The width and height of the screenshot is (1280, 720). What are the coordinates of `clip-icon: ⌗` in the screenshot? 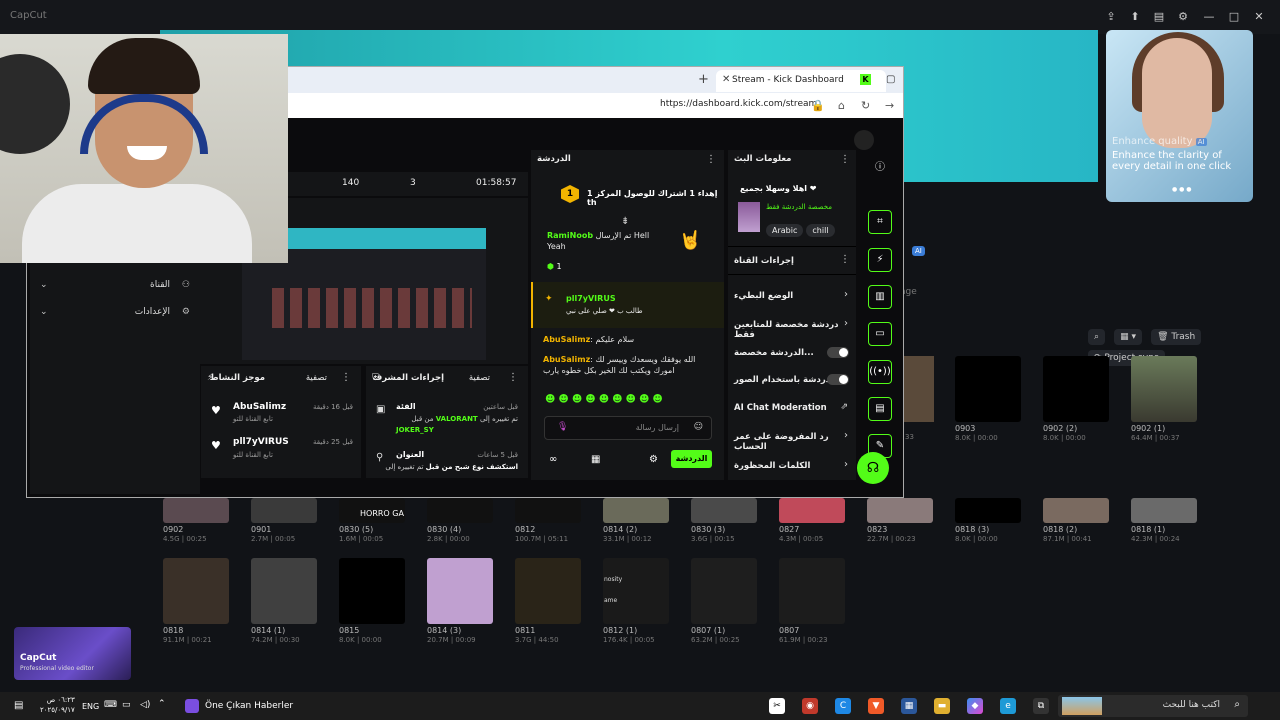 It's located at (880, 222).